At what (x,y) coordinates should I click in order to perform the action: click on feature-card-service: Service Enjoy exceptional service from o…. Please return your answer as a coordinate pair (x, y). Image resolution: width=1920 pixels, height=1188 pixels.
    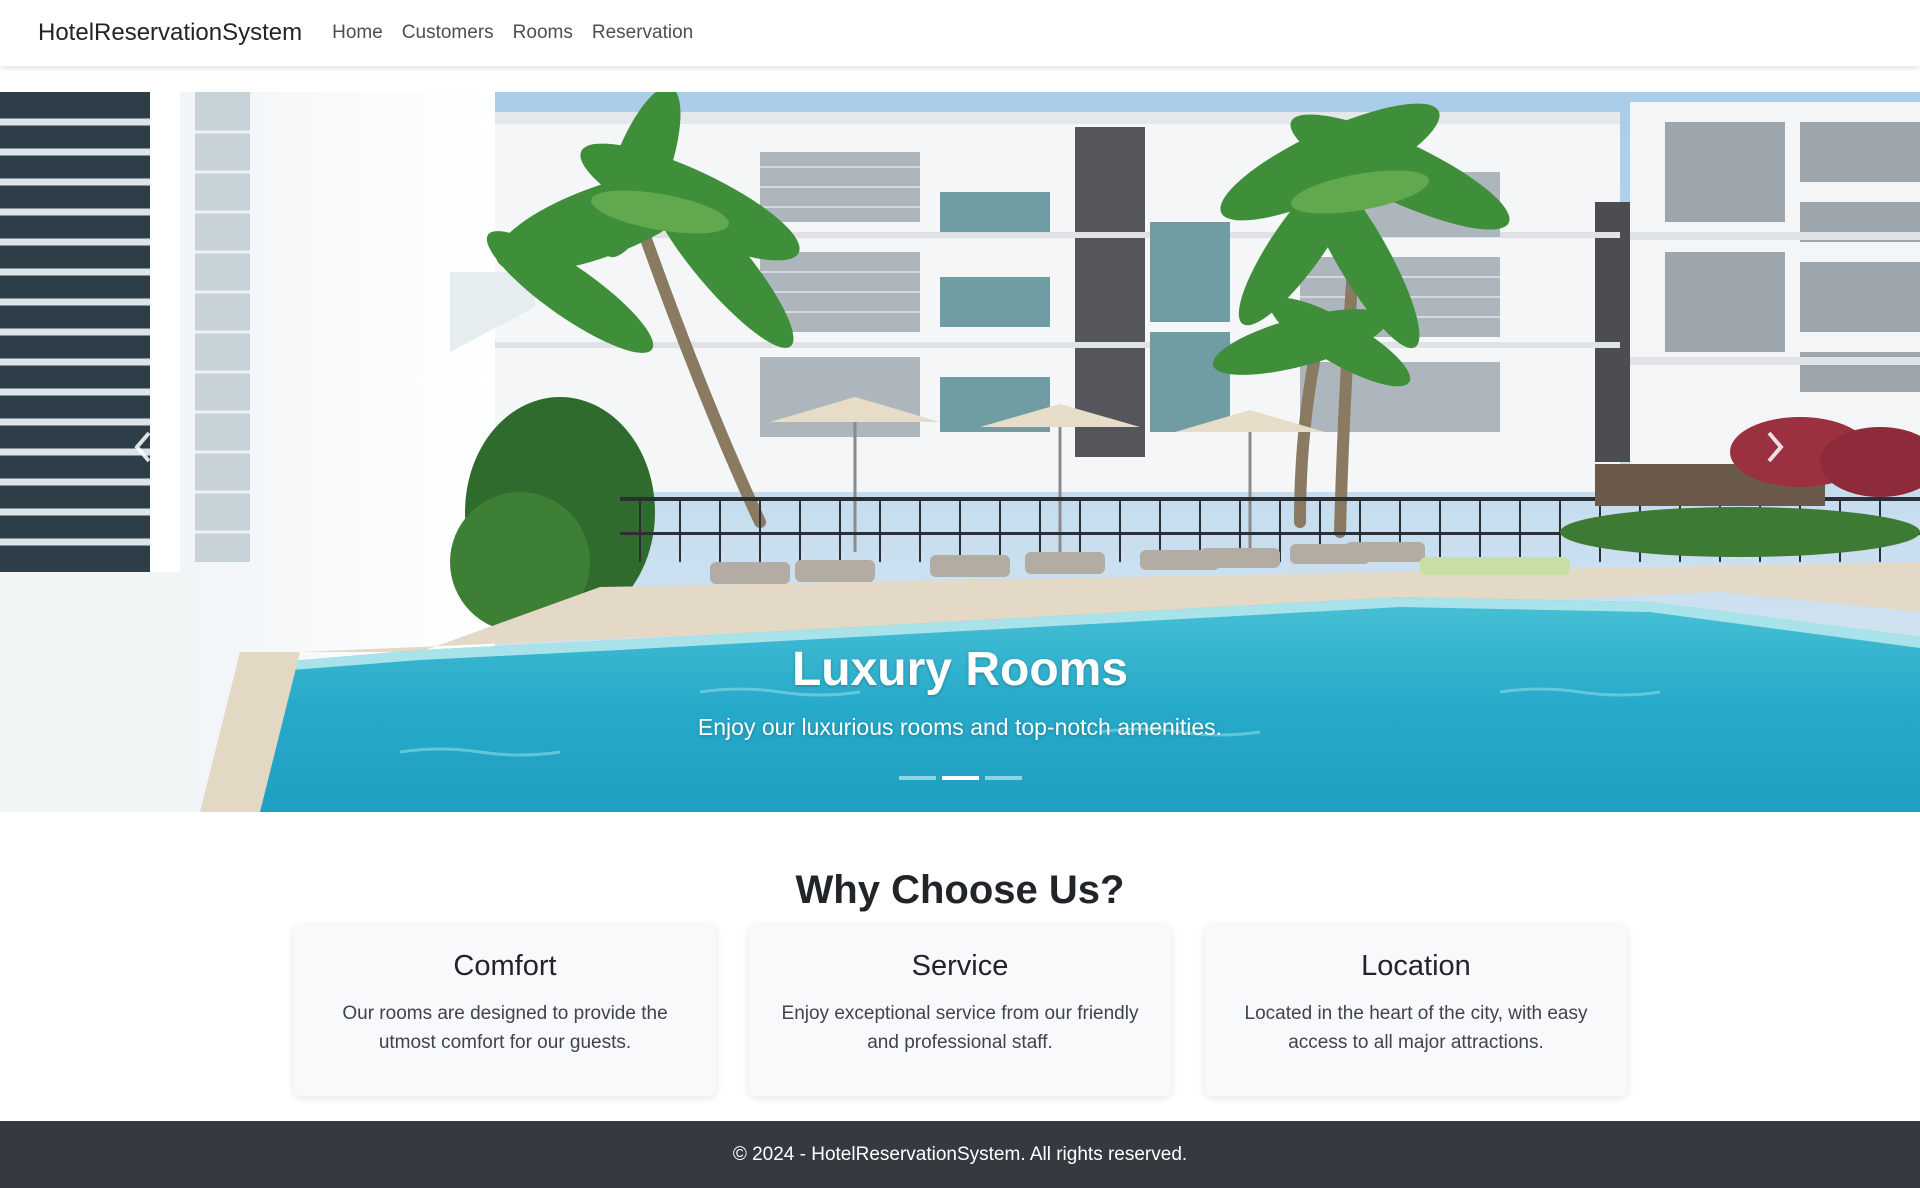
    Looking at the image, I should click on (960, 1010).